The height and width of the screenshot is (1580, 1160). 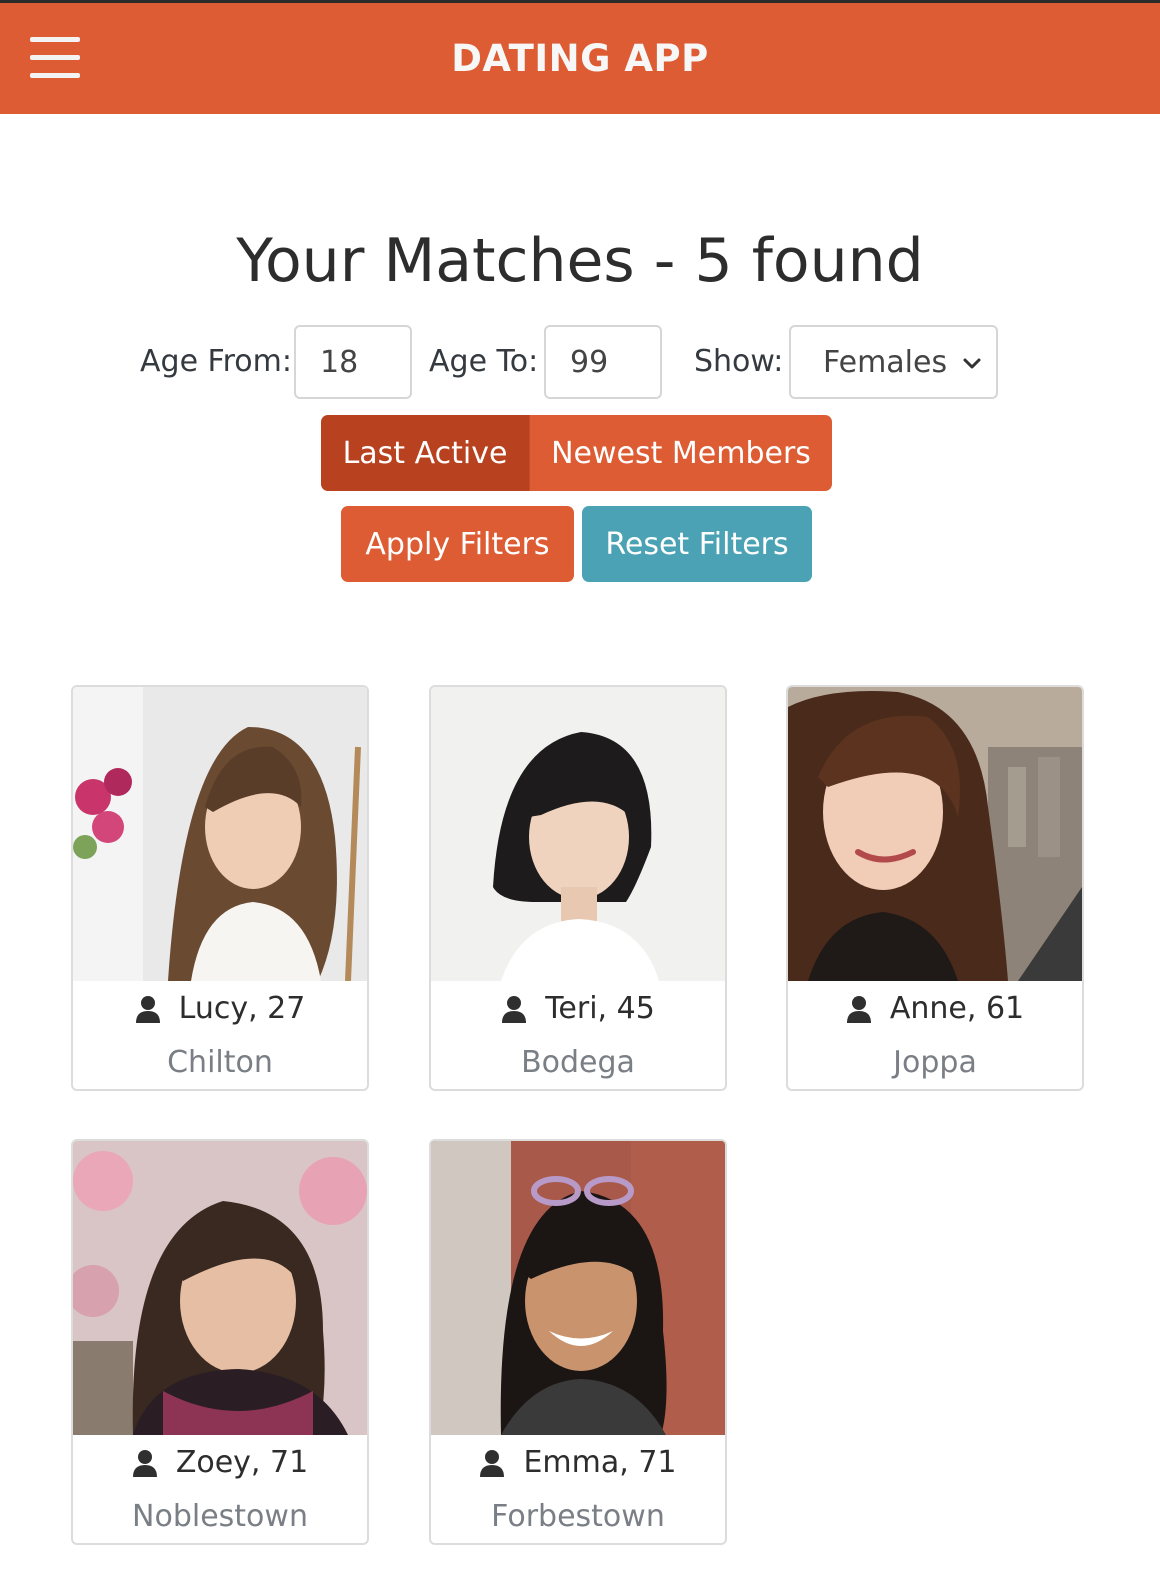 What do you see at coordinates (935, 1062) in the screenshot?
I see `member-city: Joppa` at bounding box center [935, 1062].